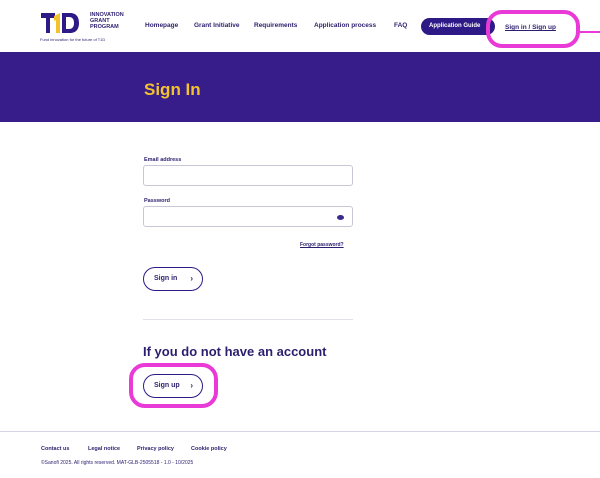  I want to click on email-label: Email address, so click(163, 160).